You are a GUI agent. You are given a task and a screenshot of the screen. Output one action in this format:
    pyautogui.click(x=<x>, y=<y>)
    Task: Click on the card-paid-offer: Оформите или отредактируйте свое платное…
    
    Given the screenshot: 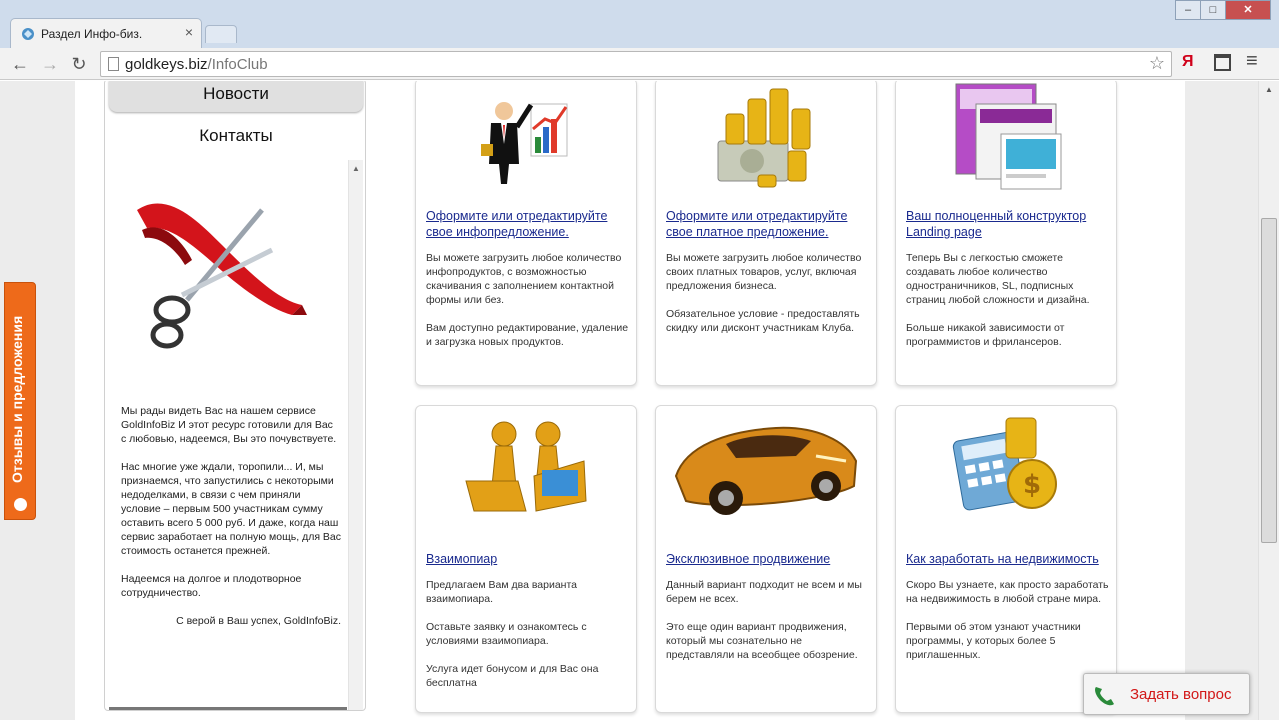 What is the action you would take?
    pyautogui.click(x=766, y=233)
    